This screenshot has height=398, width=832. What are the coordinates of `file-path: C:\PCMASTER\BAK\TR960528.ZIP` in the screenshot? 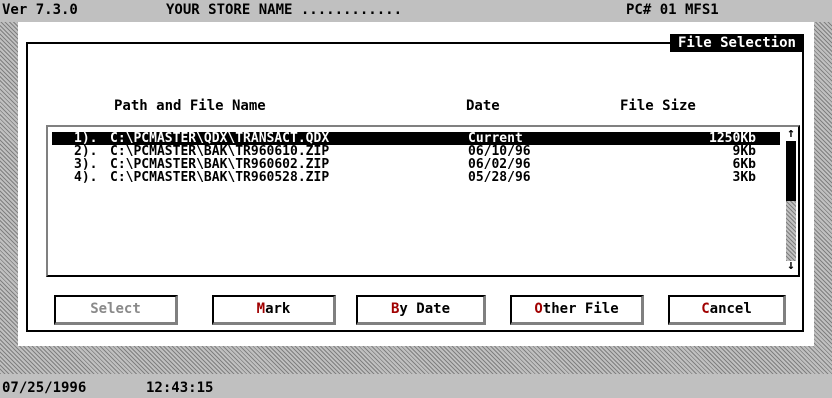 It's located at (220, 177).